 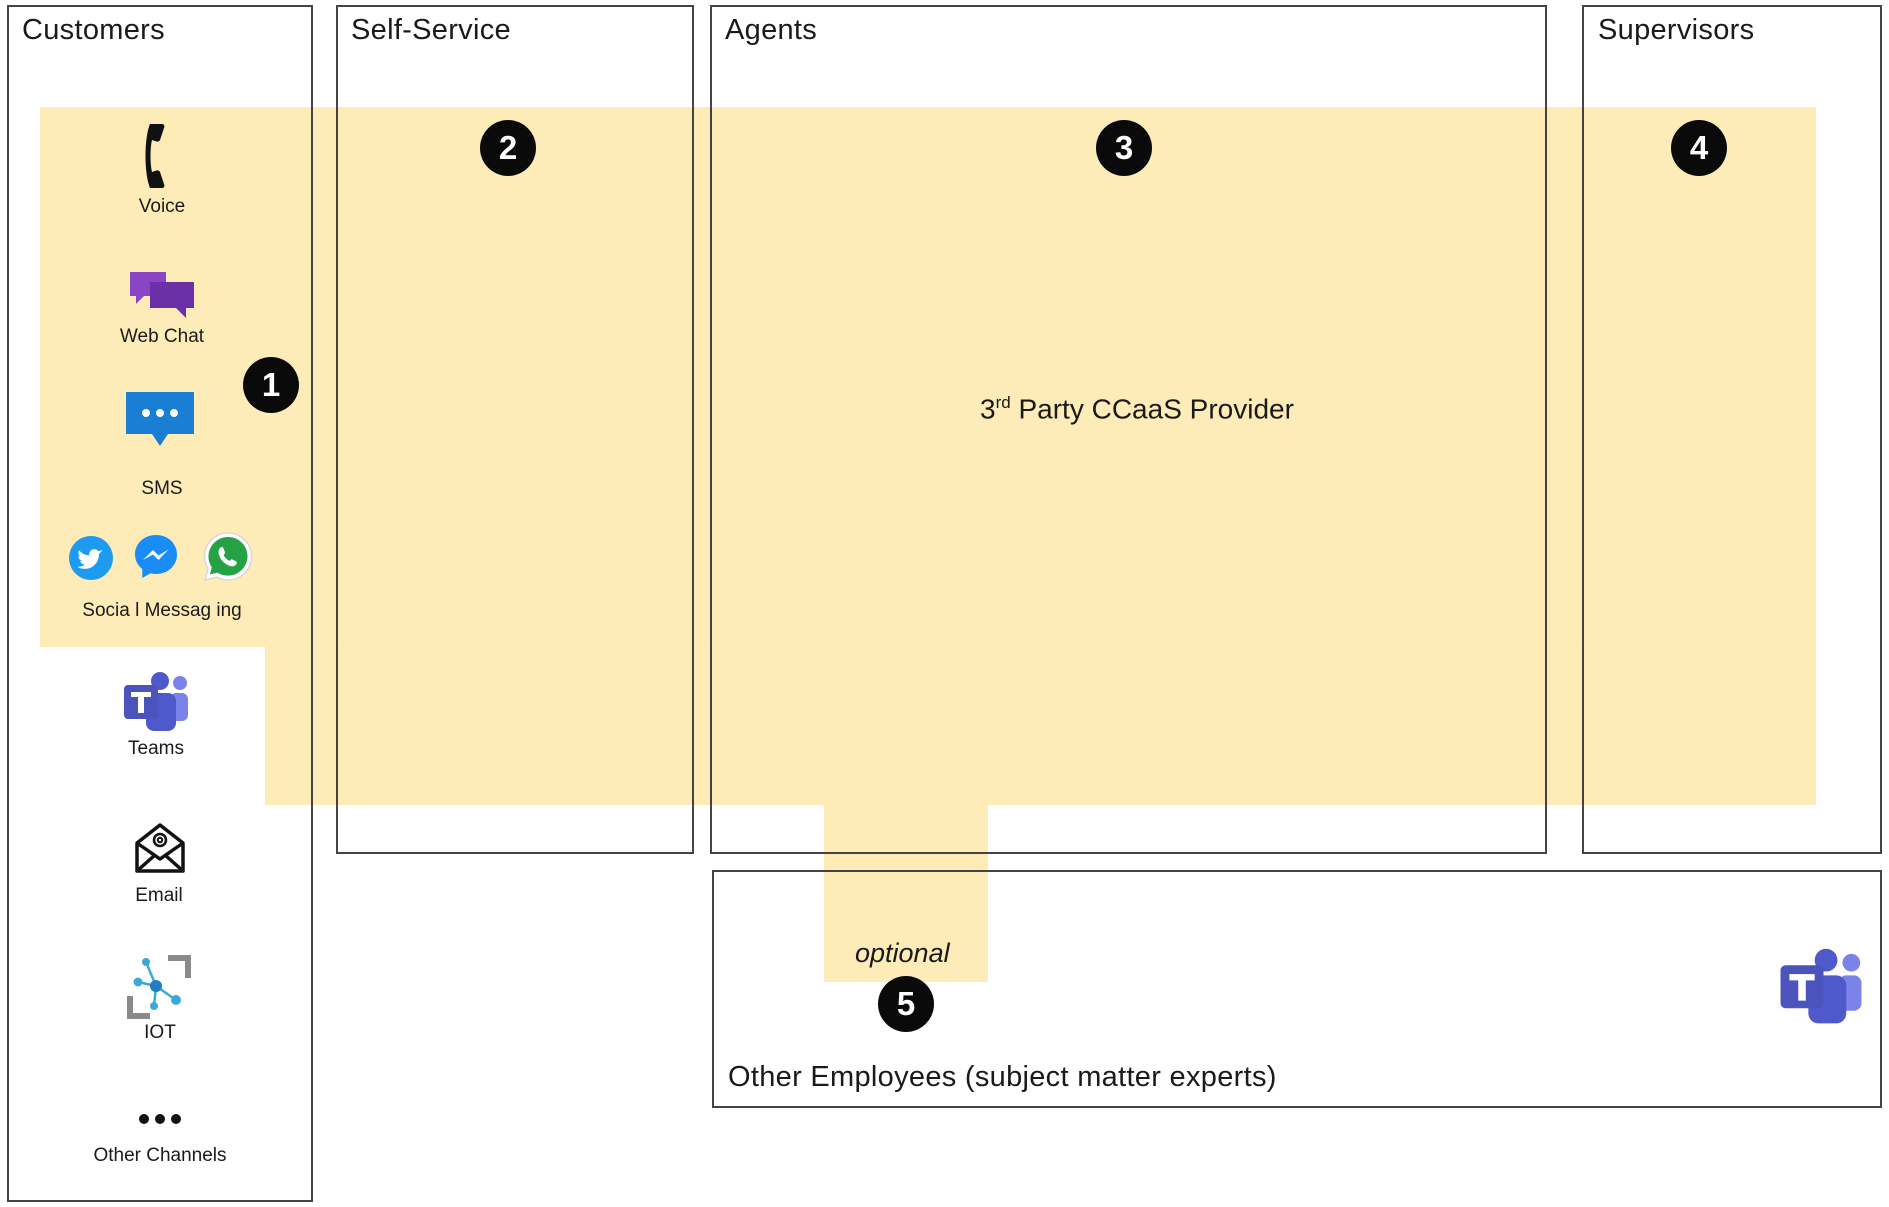 What do you see at coordinates (988, 409) in the screenshot?
I see `ccaas-ordinal: 3` at bounding box center [988, 409].